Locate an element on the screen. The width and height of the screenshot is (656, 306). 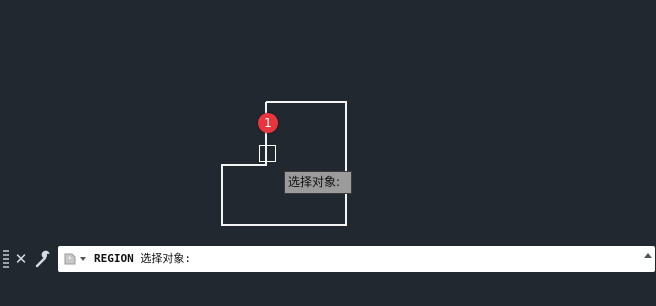
command-name: REGION is located at coordinates (114, 258).